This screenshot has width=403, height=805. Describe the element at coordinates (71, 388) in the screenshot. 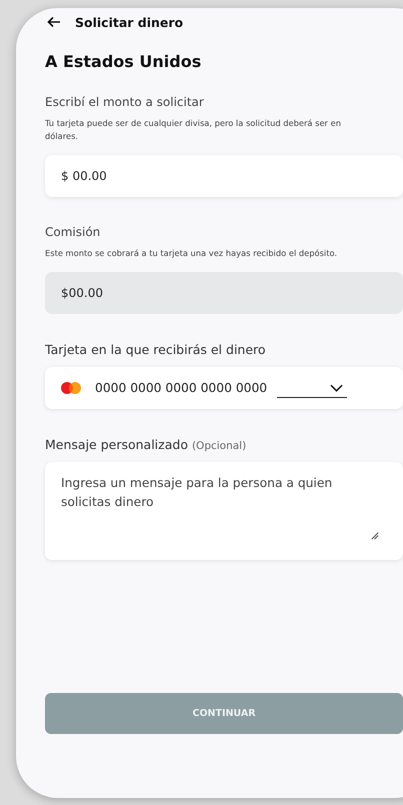

I see `card-logo-icon` at that location.